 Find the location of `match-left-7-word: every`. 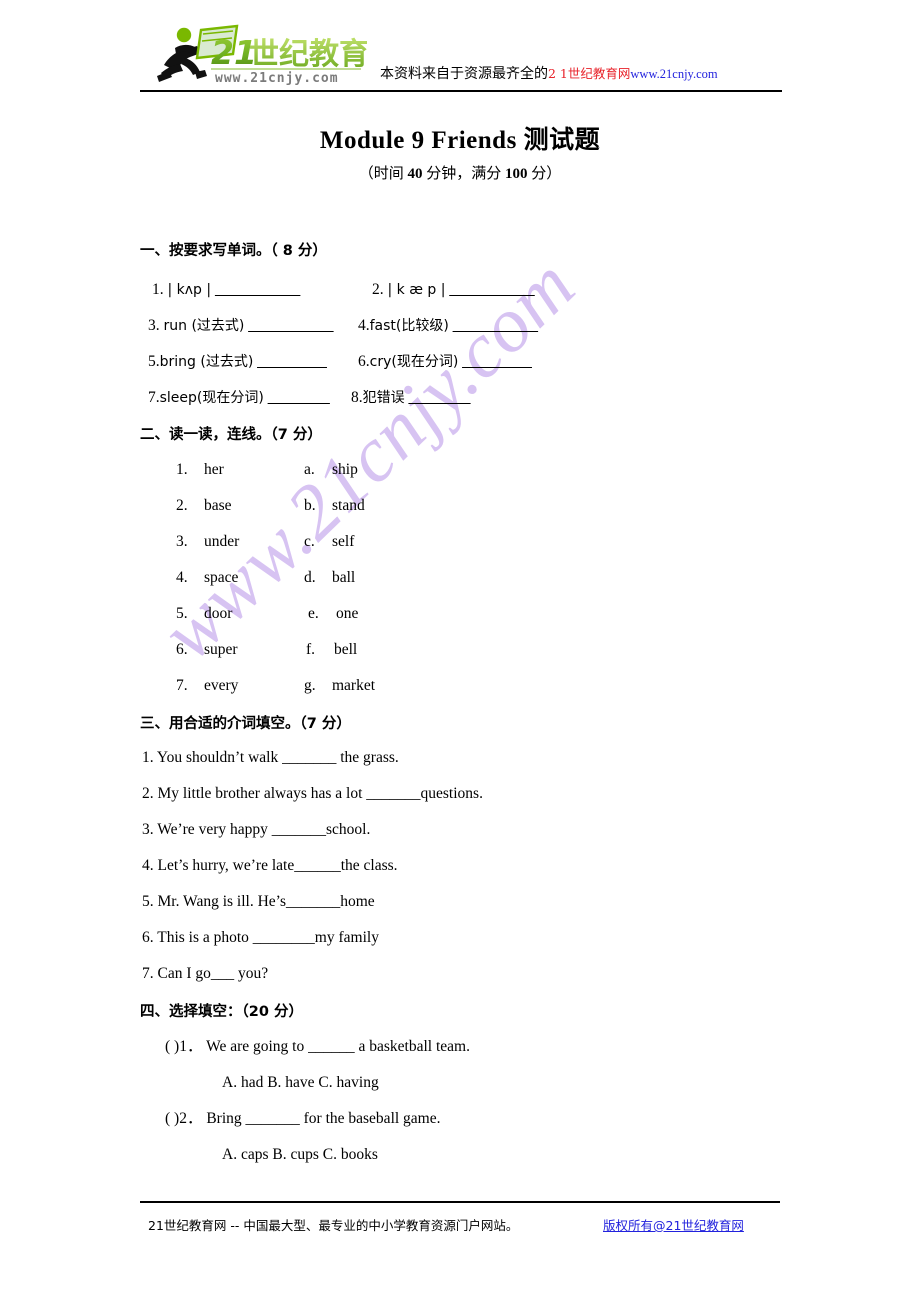

match-left-7-word: every is located at coordinates (221, 686).